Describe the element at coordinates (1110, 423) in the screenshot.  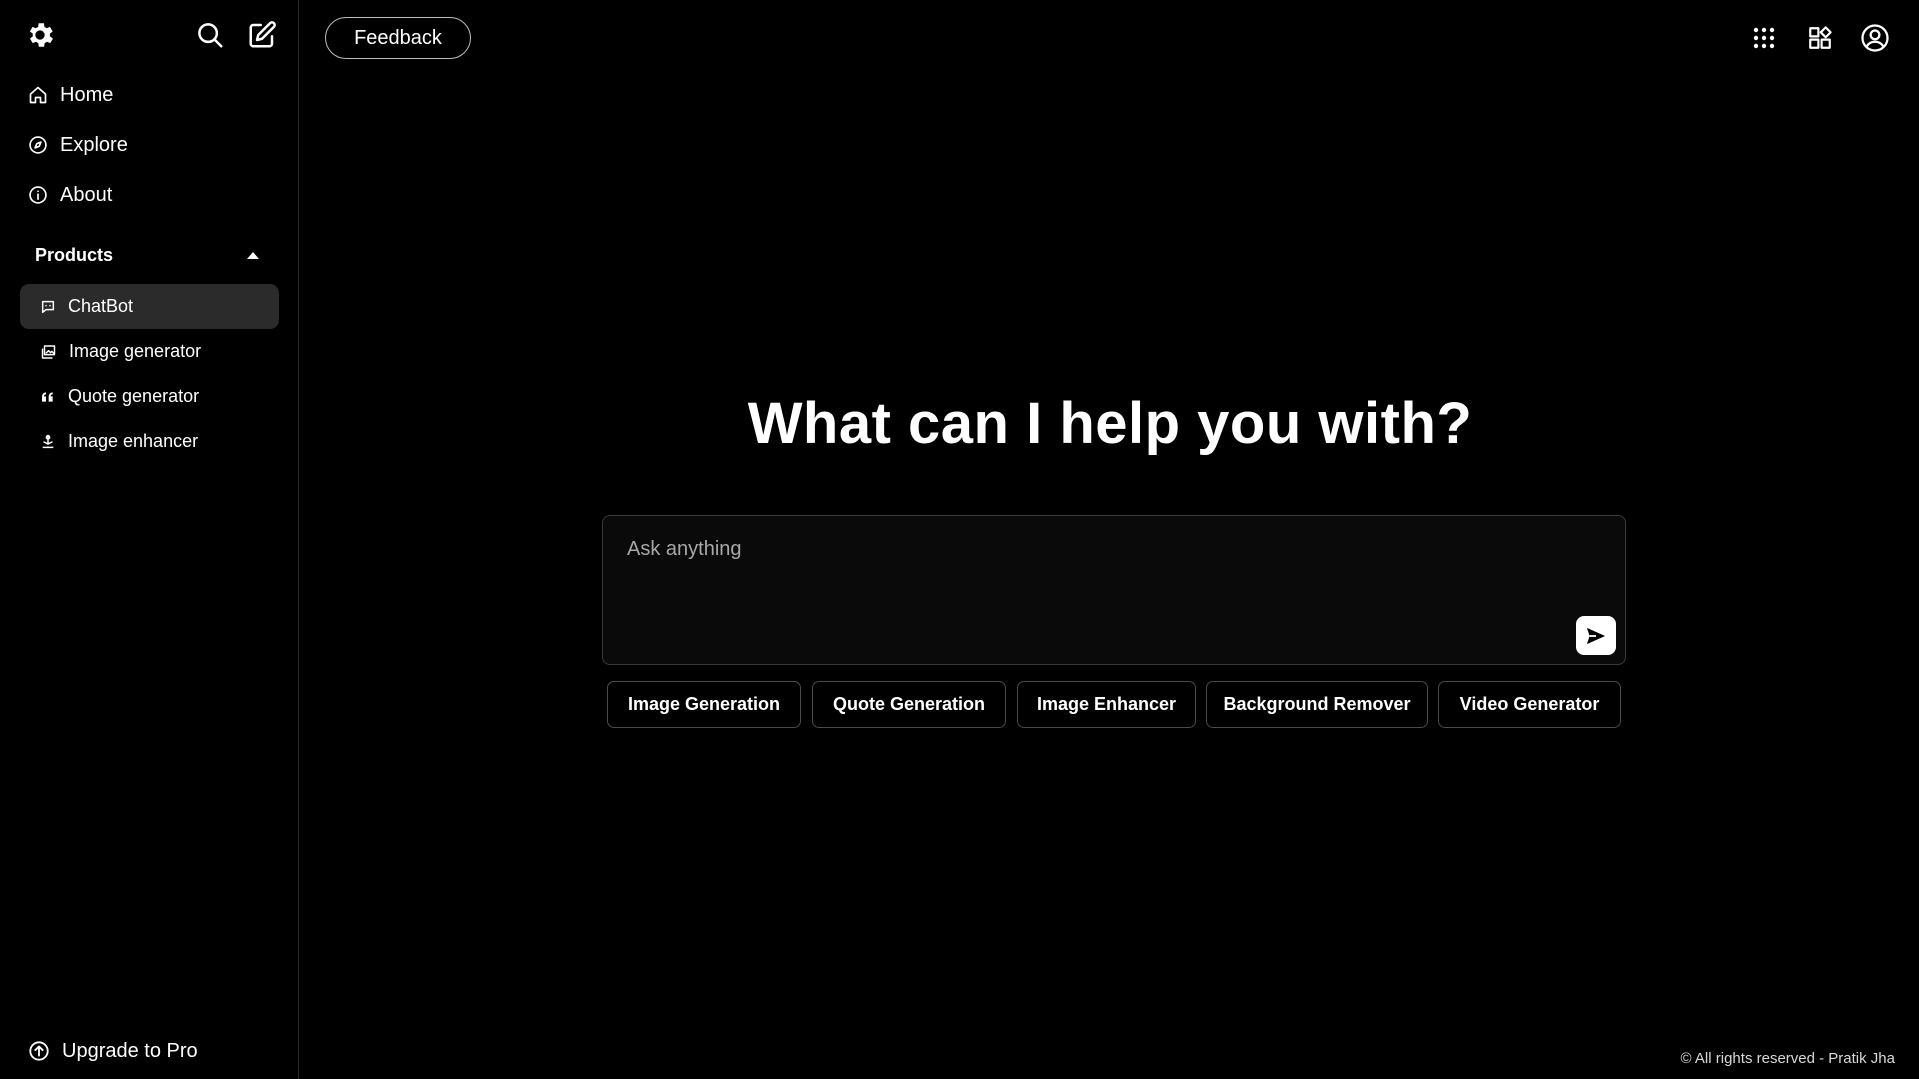
I see `page-title: What can I help you with?` at that location.